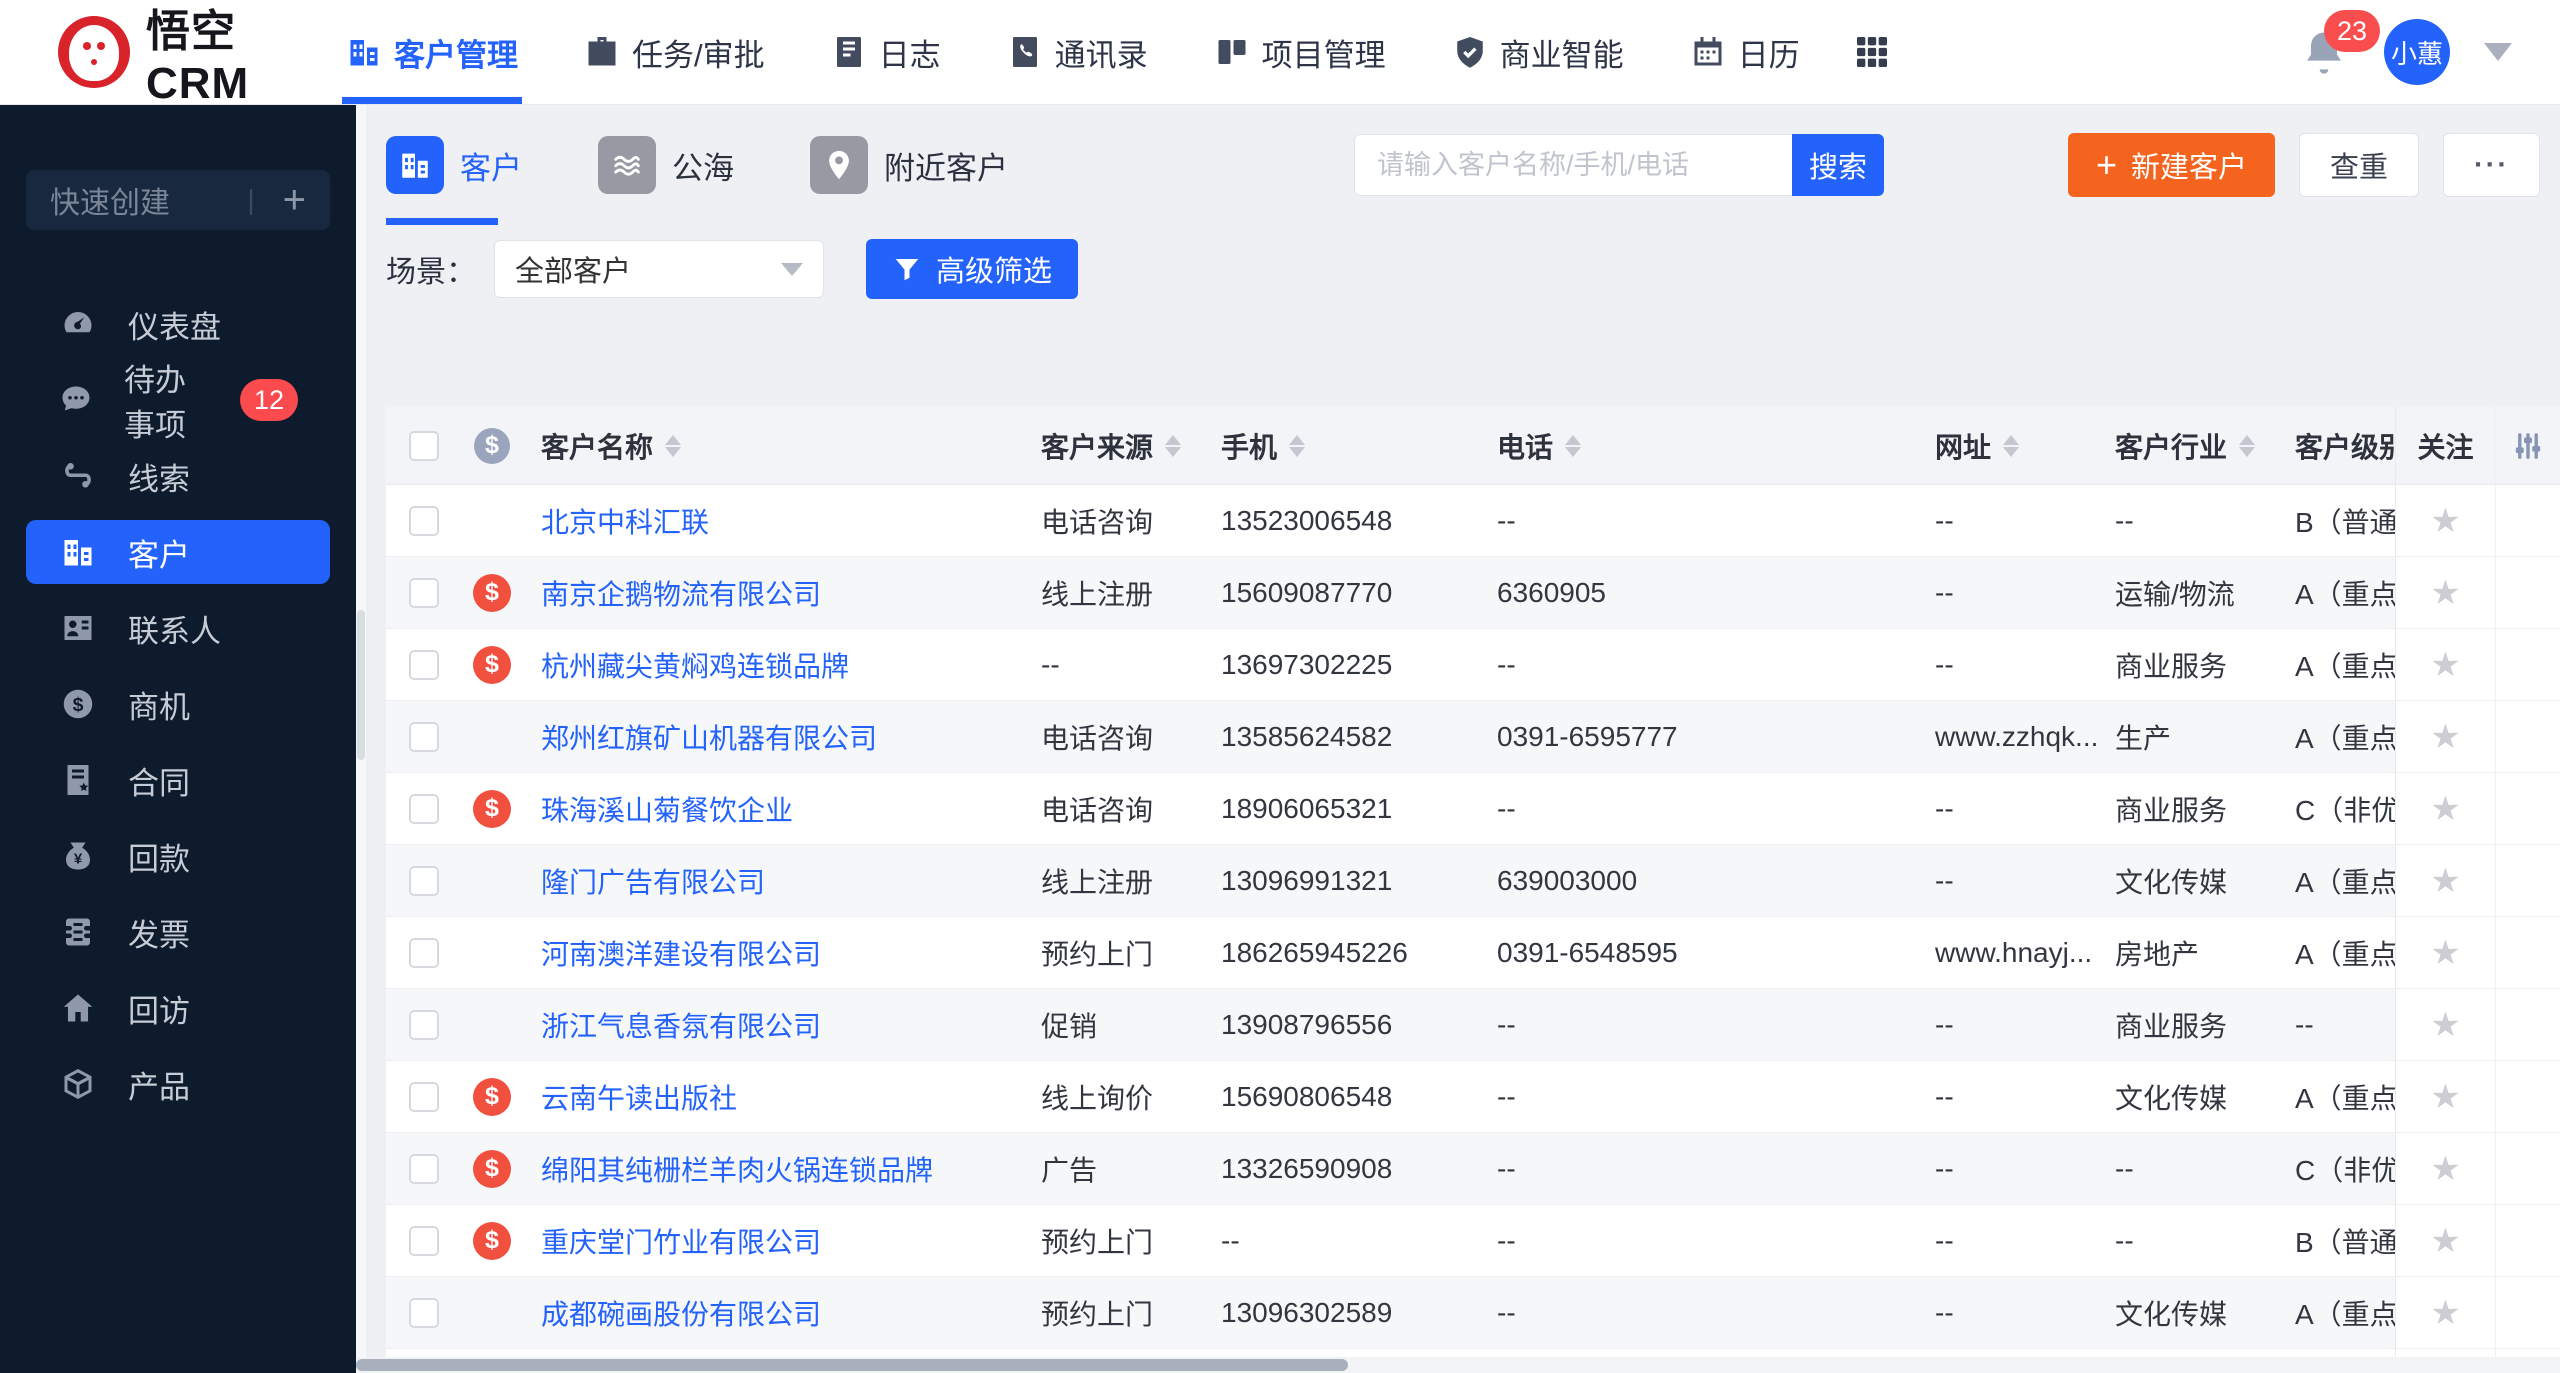  Describe the element at coordinates (1458, 1365) in the screenshot. I see `horizontal-scrollbar` at that location.